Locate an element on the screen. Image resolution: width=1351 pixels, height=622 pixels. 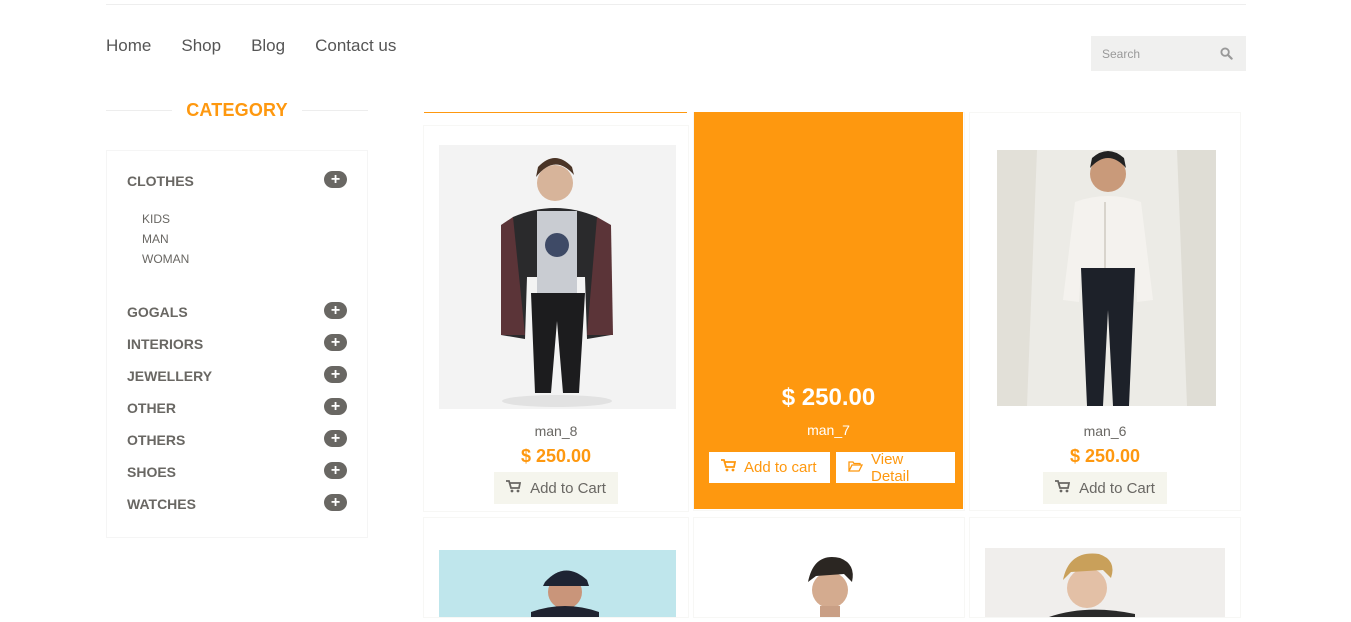
category-gogals: GOGALS + is located at coordinates (237, 312).